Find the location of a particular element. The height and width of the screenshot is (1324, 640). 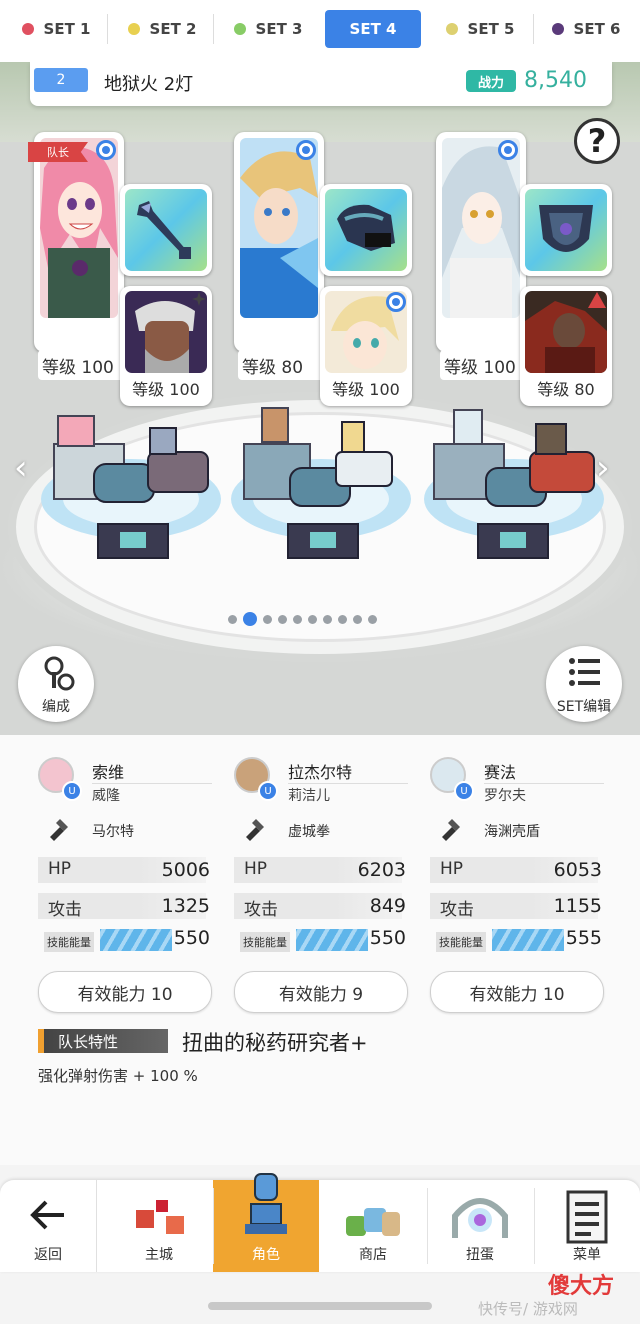

weapon-name: 虚城拳 is located at coordinates (309, 832).